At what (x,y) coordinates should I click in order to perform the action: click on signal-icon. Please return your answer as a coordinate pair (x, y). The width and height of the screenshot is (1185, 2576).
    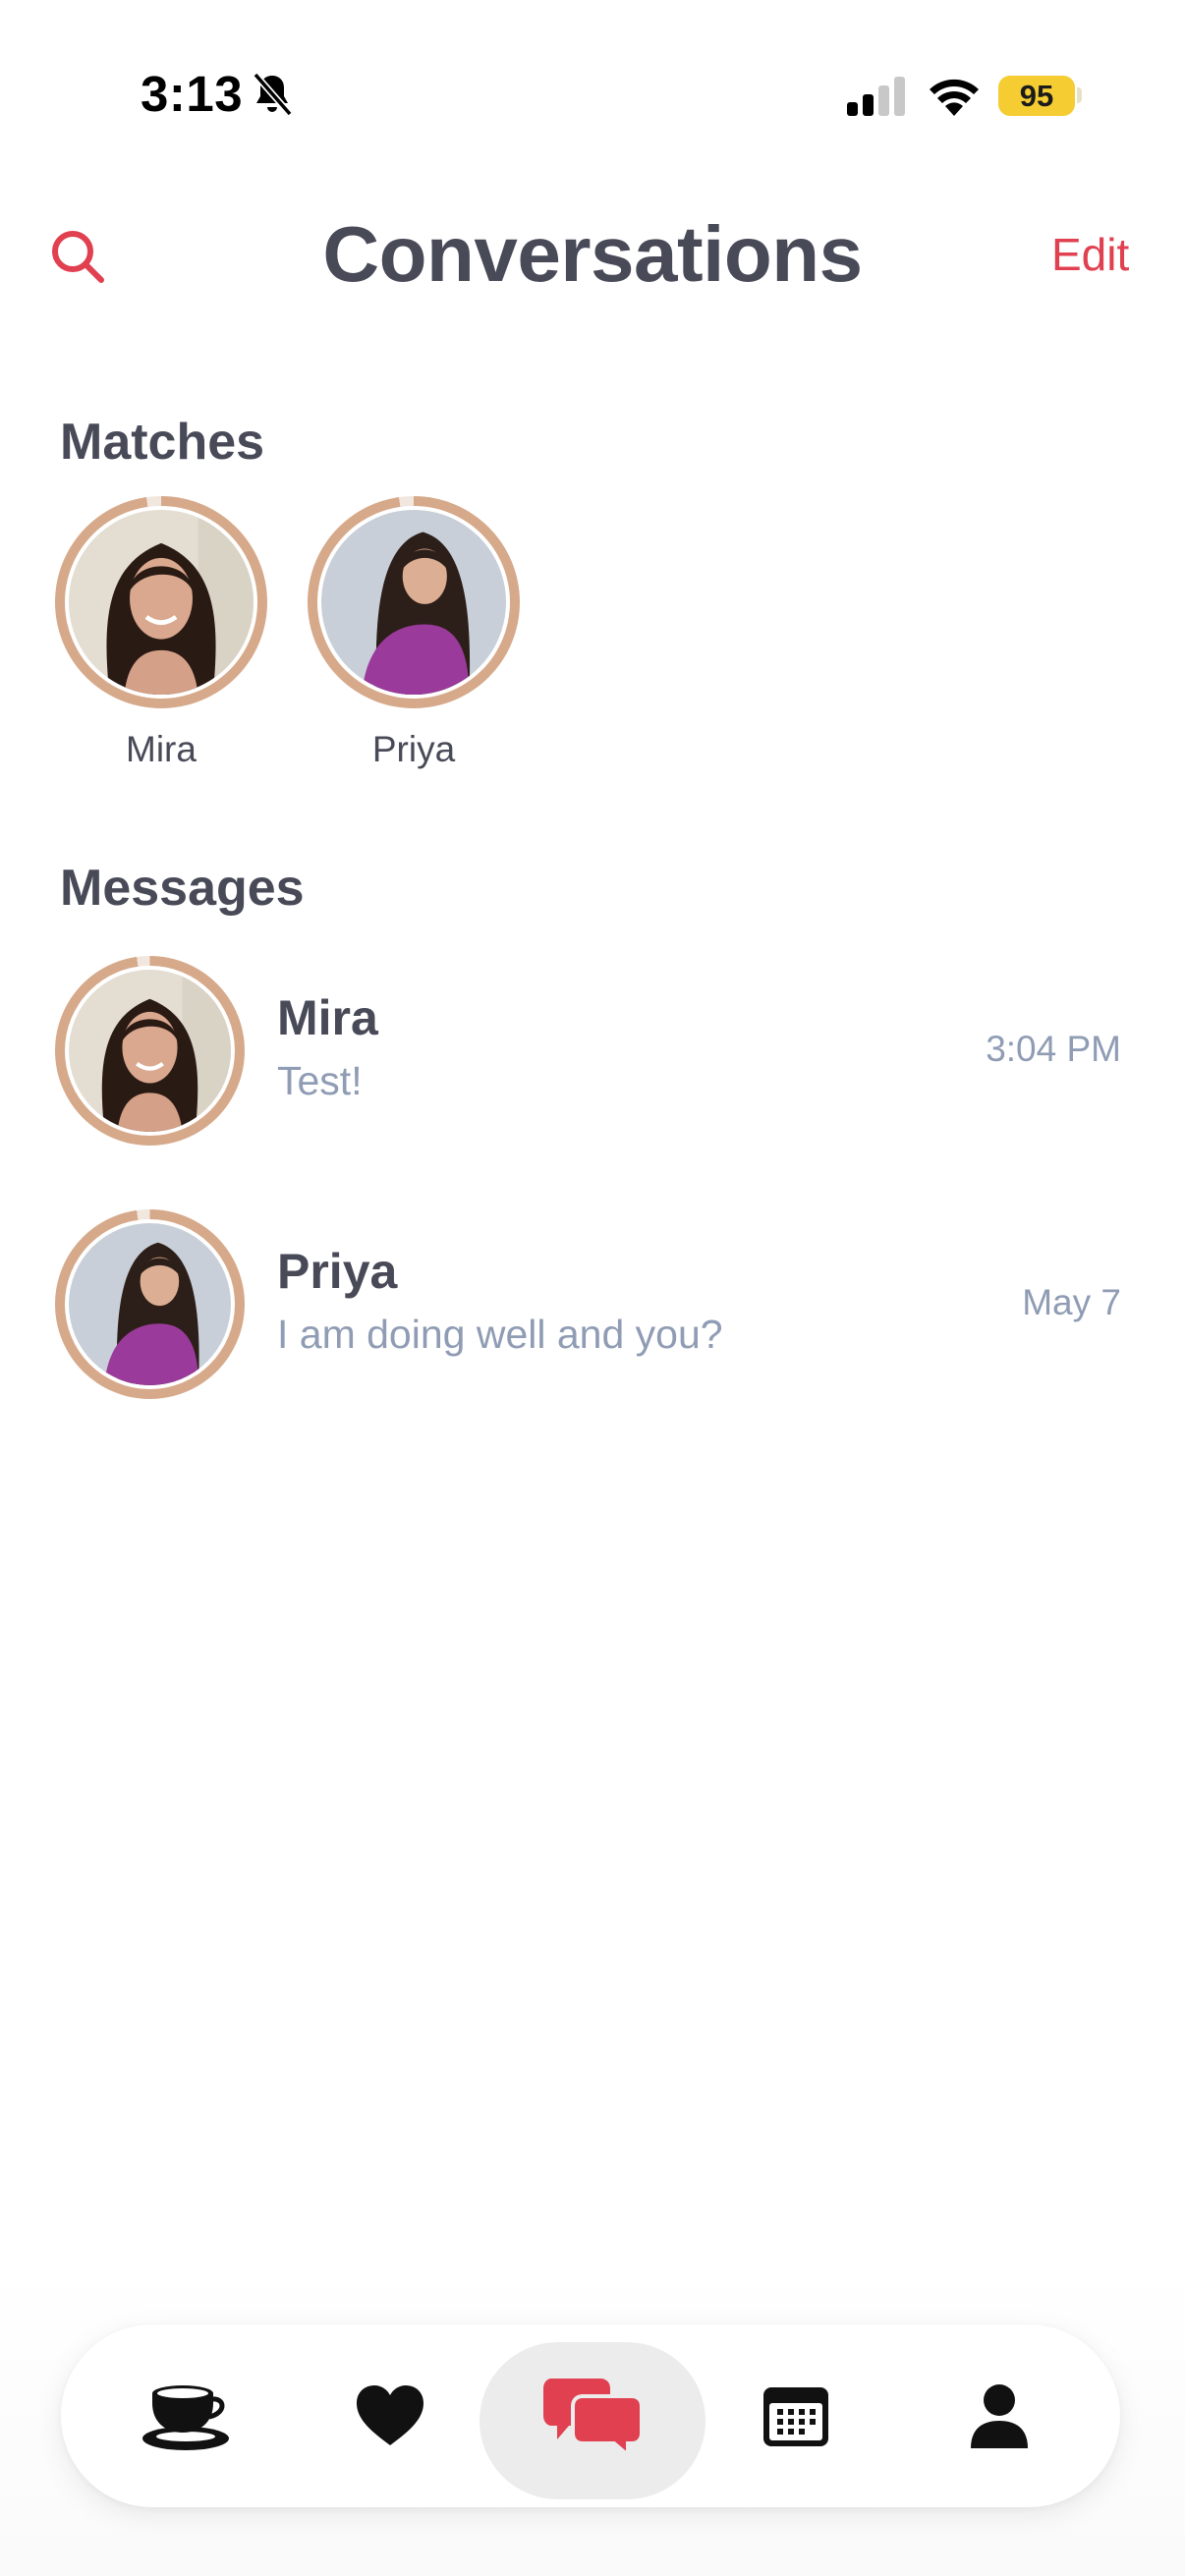
    Looking at the image, I should click on (876, 96).